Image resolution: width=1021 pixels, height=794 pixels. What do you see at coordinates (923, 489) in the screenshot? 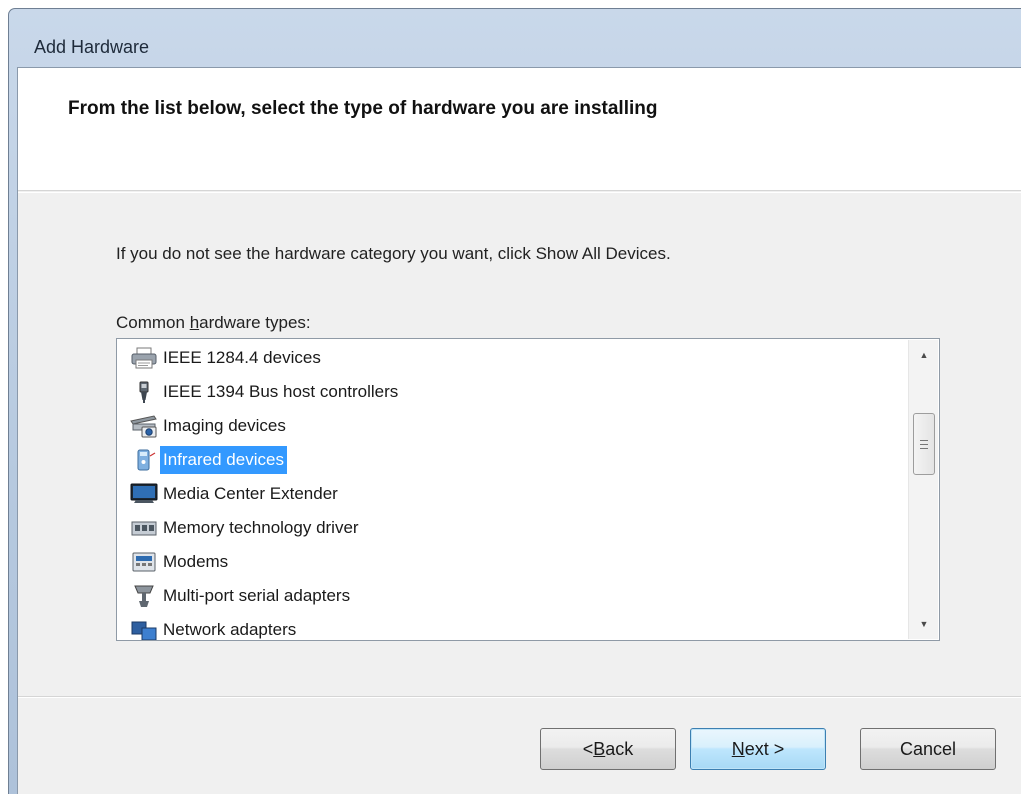
I see `list-vertical-scrollbar: ▲ ▼` at bounding box center [923, 489].